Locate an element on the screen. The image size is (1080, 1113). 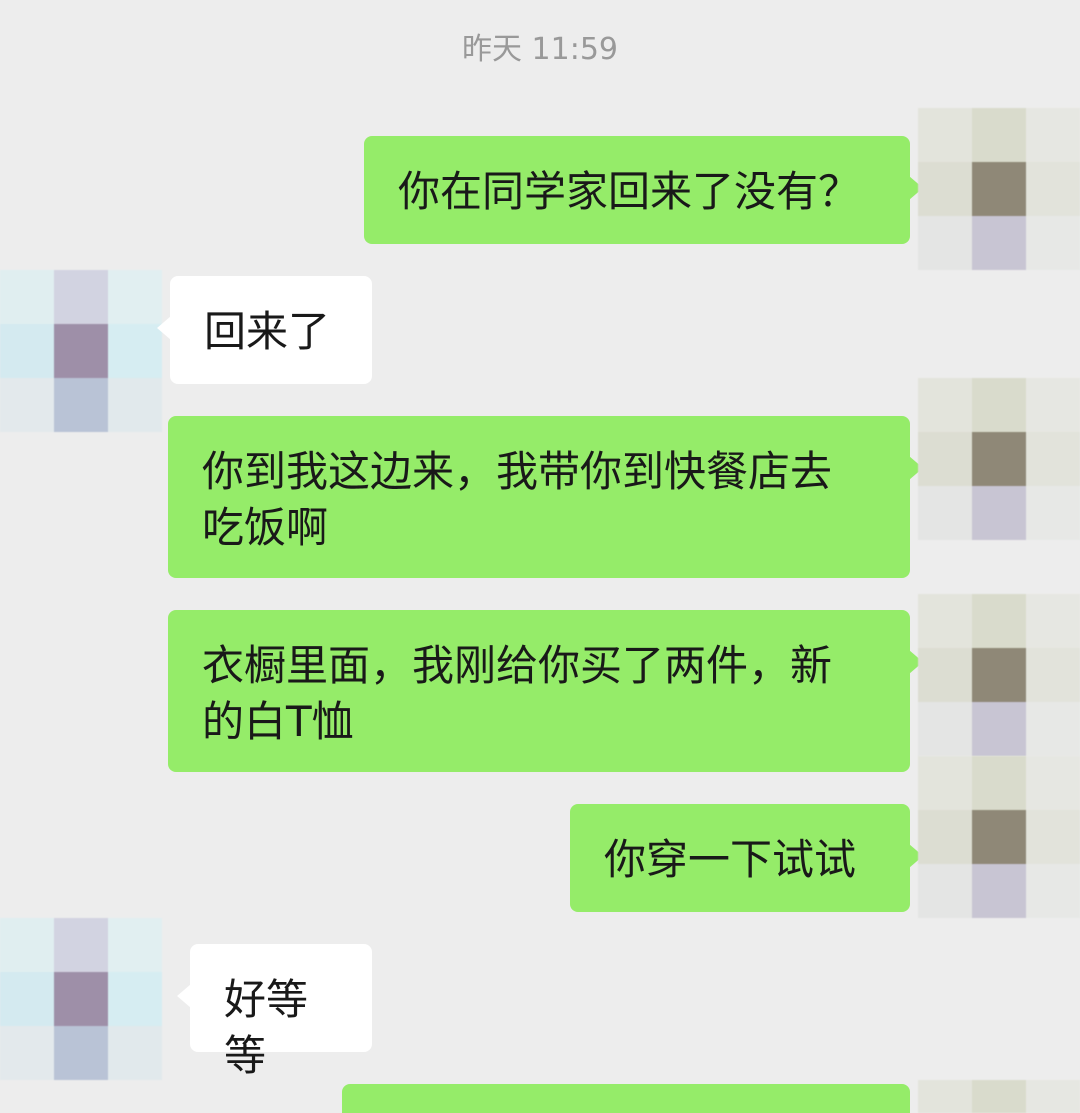
message-bubble-outgoing: 你穿一下试试 is located at coordinates (746, 858).